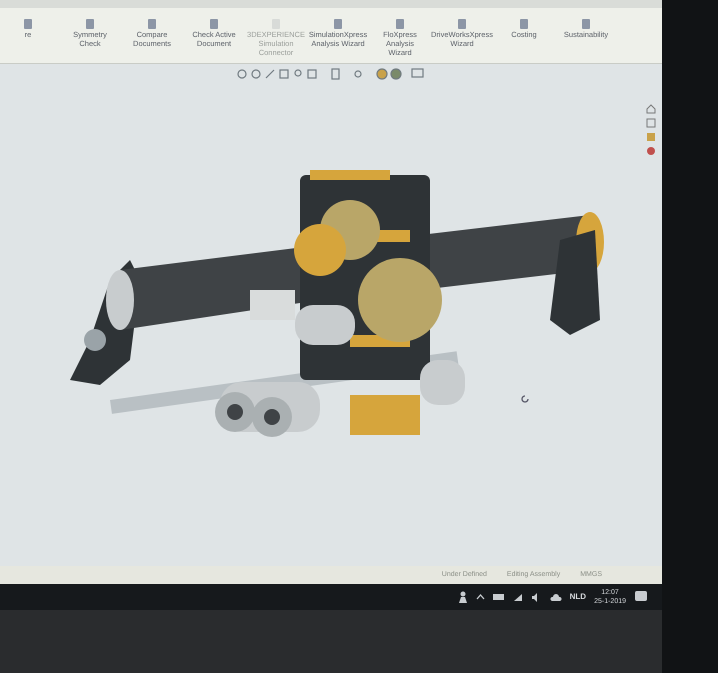  What do you see at coordinates (651, 109) in the screenshot?
I see `home-icon` at bounding box center [651, 109].